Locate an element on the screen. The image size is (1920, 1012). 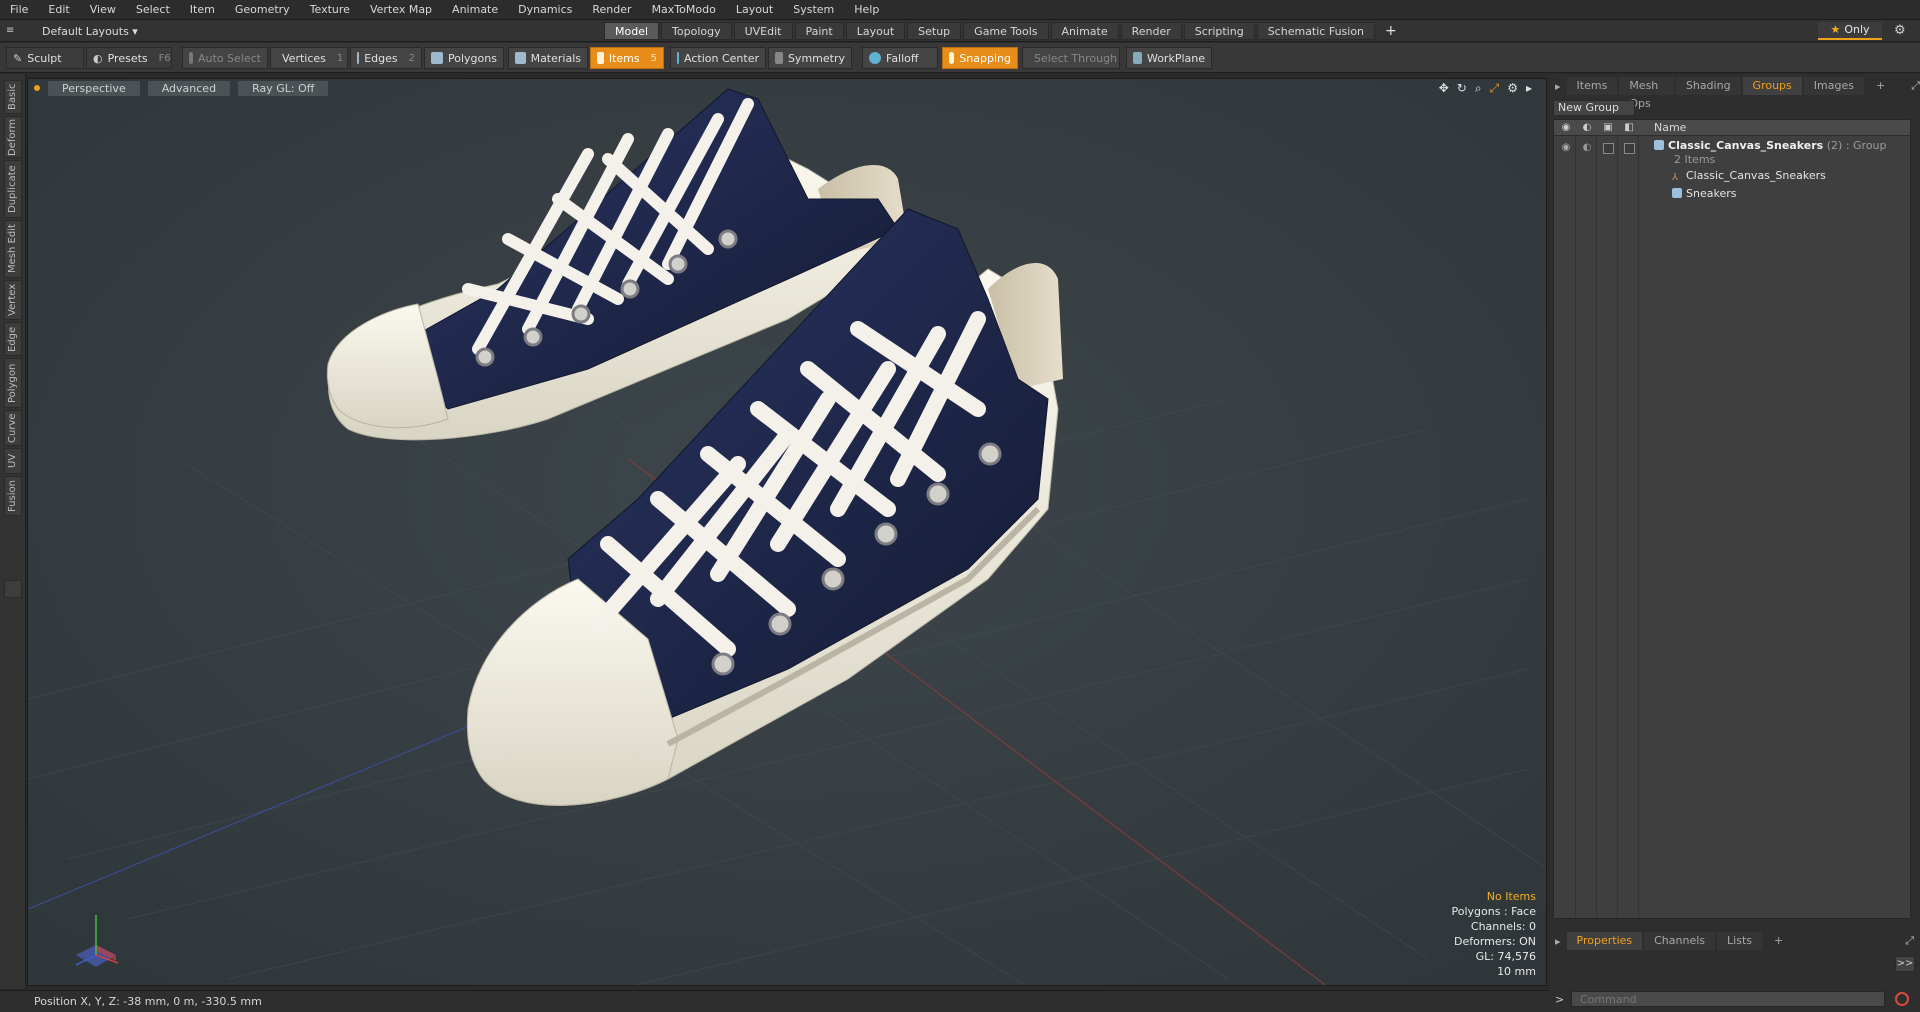
command-input is located at coordinates (1728, 999).